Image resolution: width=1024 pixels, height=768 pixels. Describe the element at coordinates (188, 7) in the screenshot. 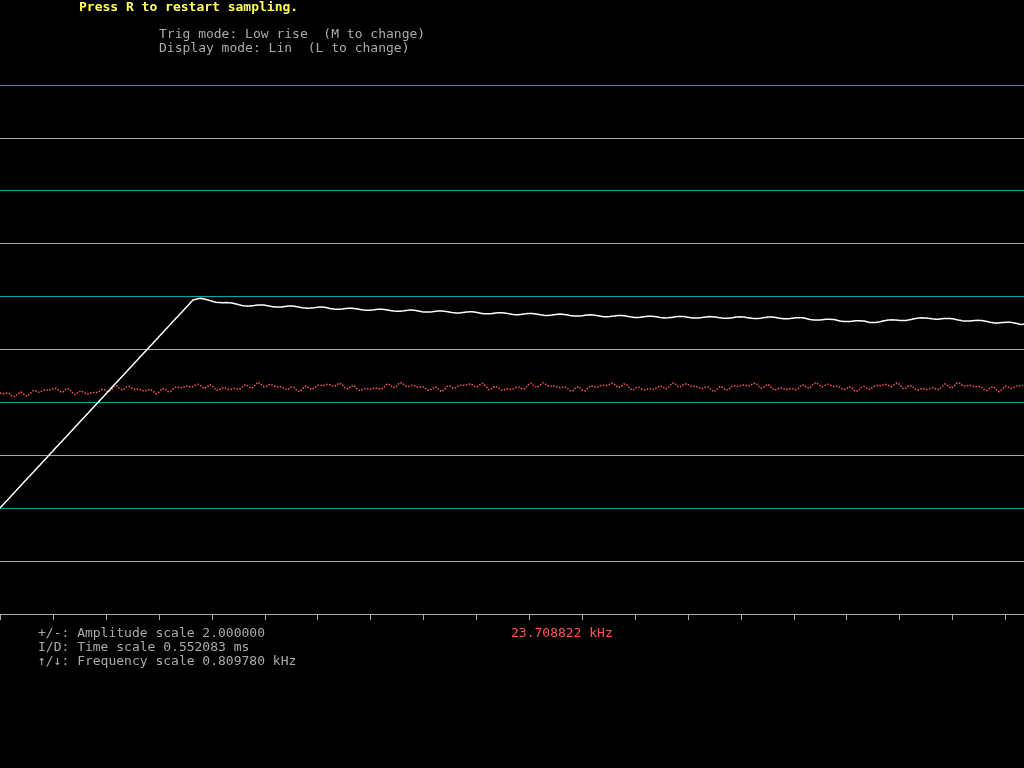

I see `restart-prompt: Press R to restart sampling.` at that location.